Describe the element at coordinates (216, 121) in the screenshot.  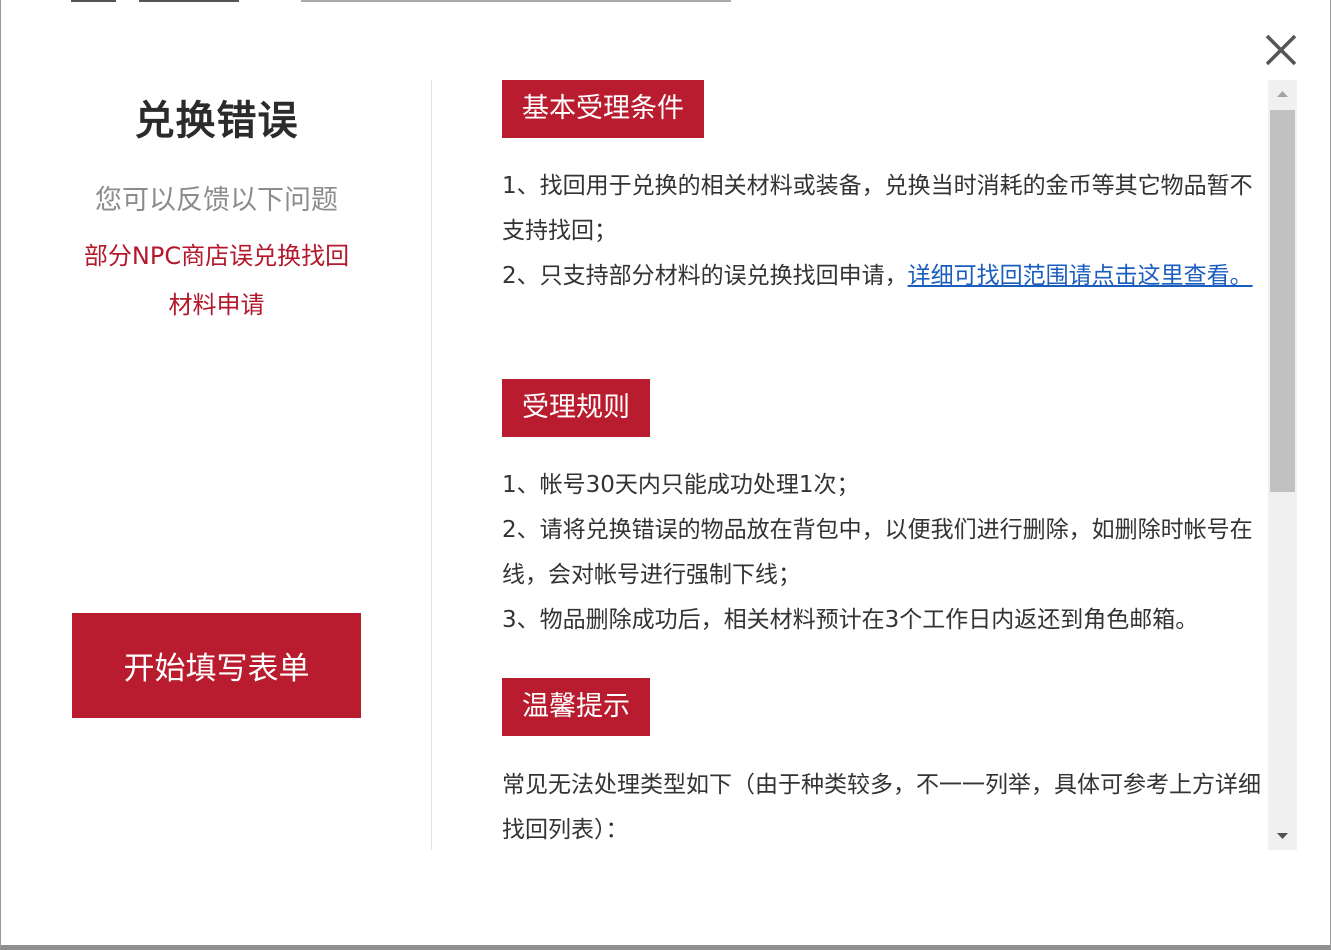
I see `page-title: 兑换错误` at that location.